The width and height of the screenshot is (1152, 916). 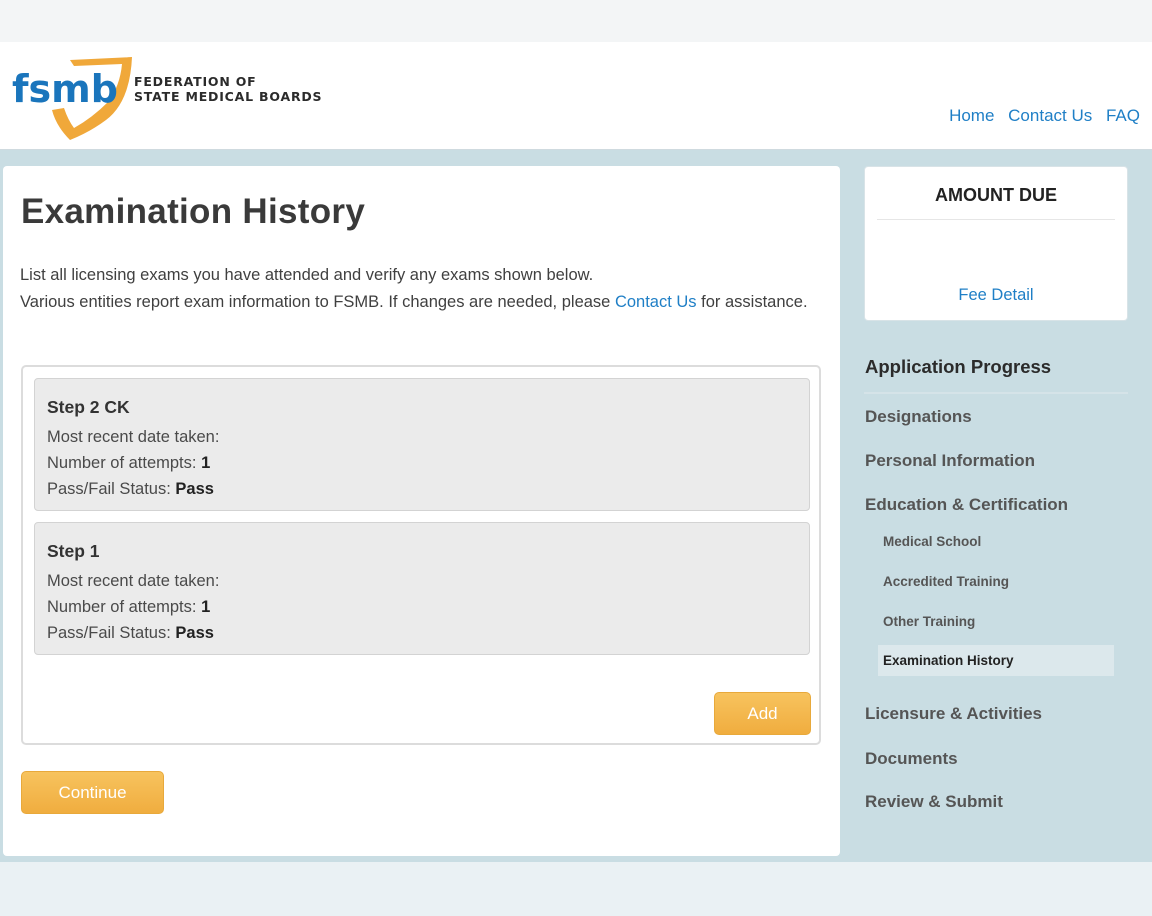 What do you see at coordinates (950, 461) in the screenshot?
I see `step-personal-information: Personal Information` at bounding box center [950, 461].